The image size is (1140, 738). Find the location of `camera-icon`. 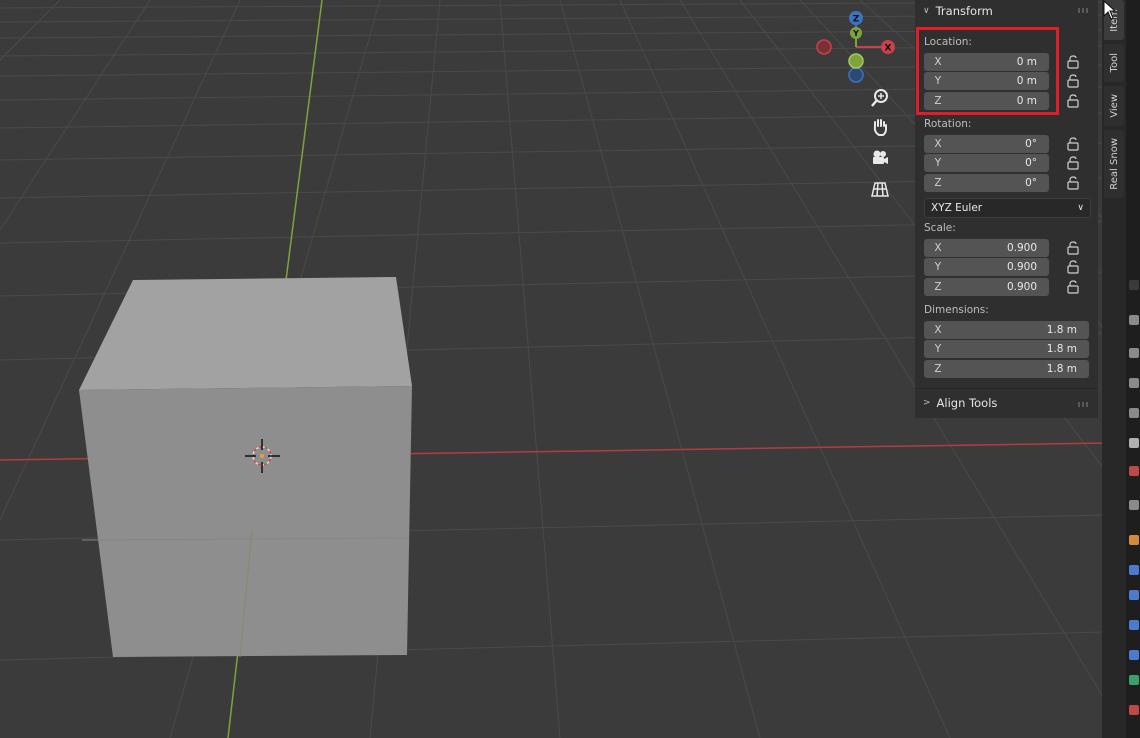

camera-icon is located at coordinates (880, 157).